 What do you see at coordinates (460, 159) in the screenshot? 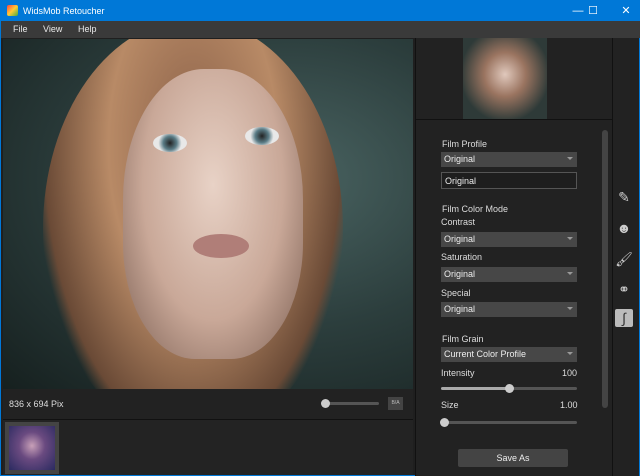
I see `film-profile-value: Original` at bounding box center [460, 159].